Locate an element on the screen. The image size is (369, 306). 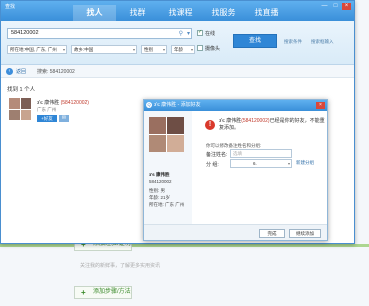
tab-find-groups: 找群 is located at coordinates (137, 13).